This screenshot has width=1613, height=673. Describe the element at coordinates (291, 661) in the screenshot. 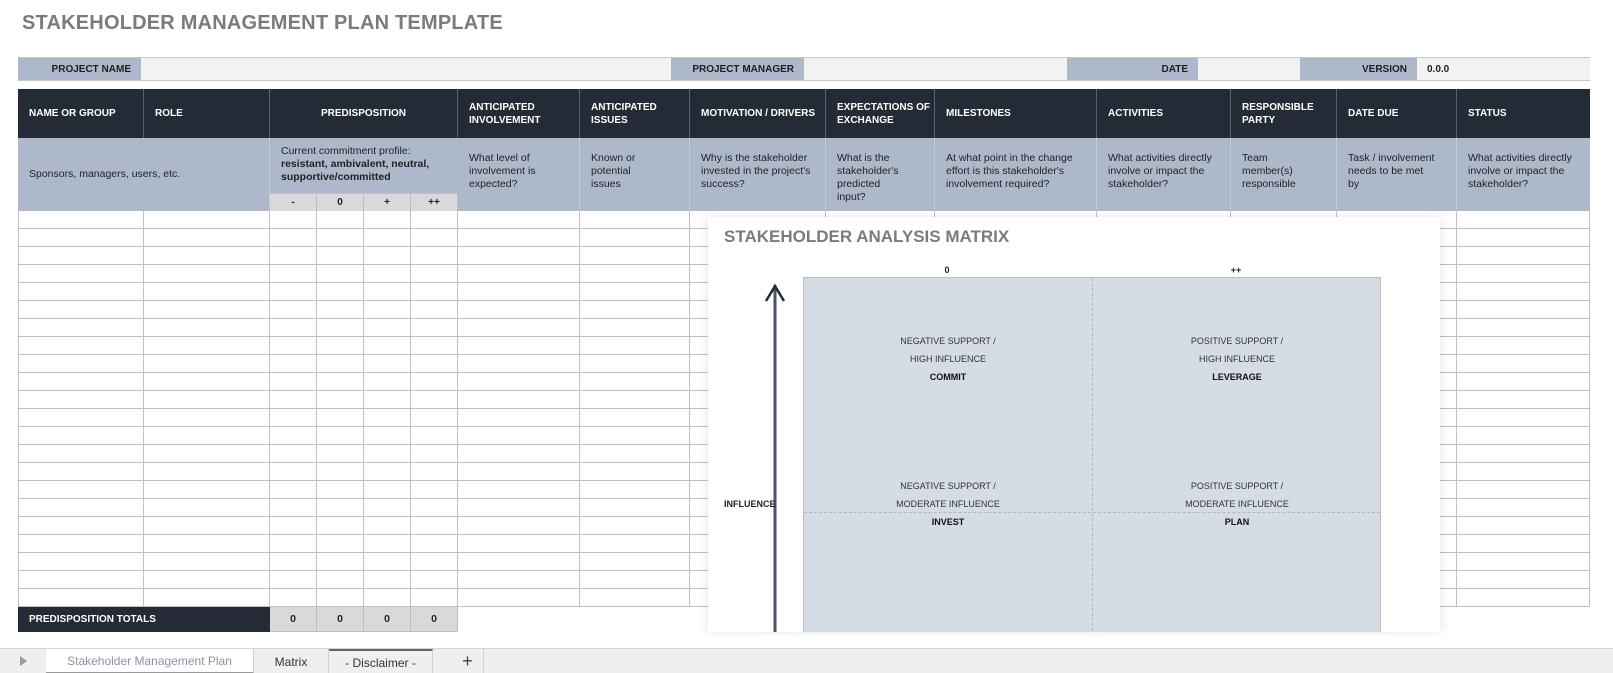

I see `tab-matrix: Matrix` at that location.